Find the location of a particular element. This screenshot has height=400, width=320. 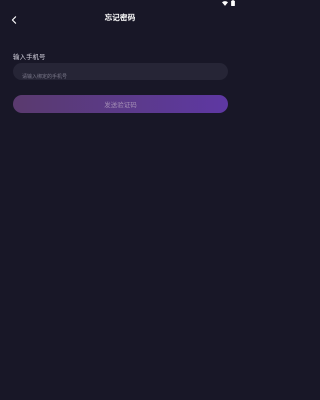

wifi-icon is located at coordinates (225, 3).